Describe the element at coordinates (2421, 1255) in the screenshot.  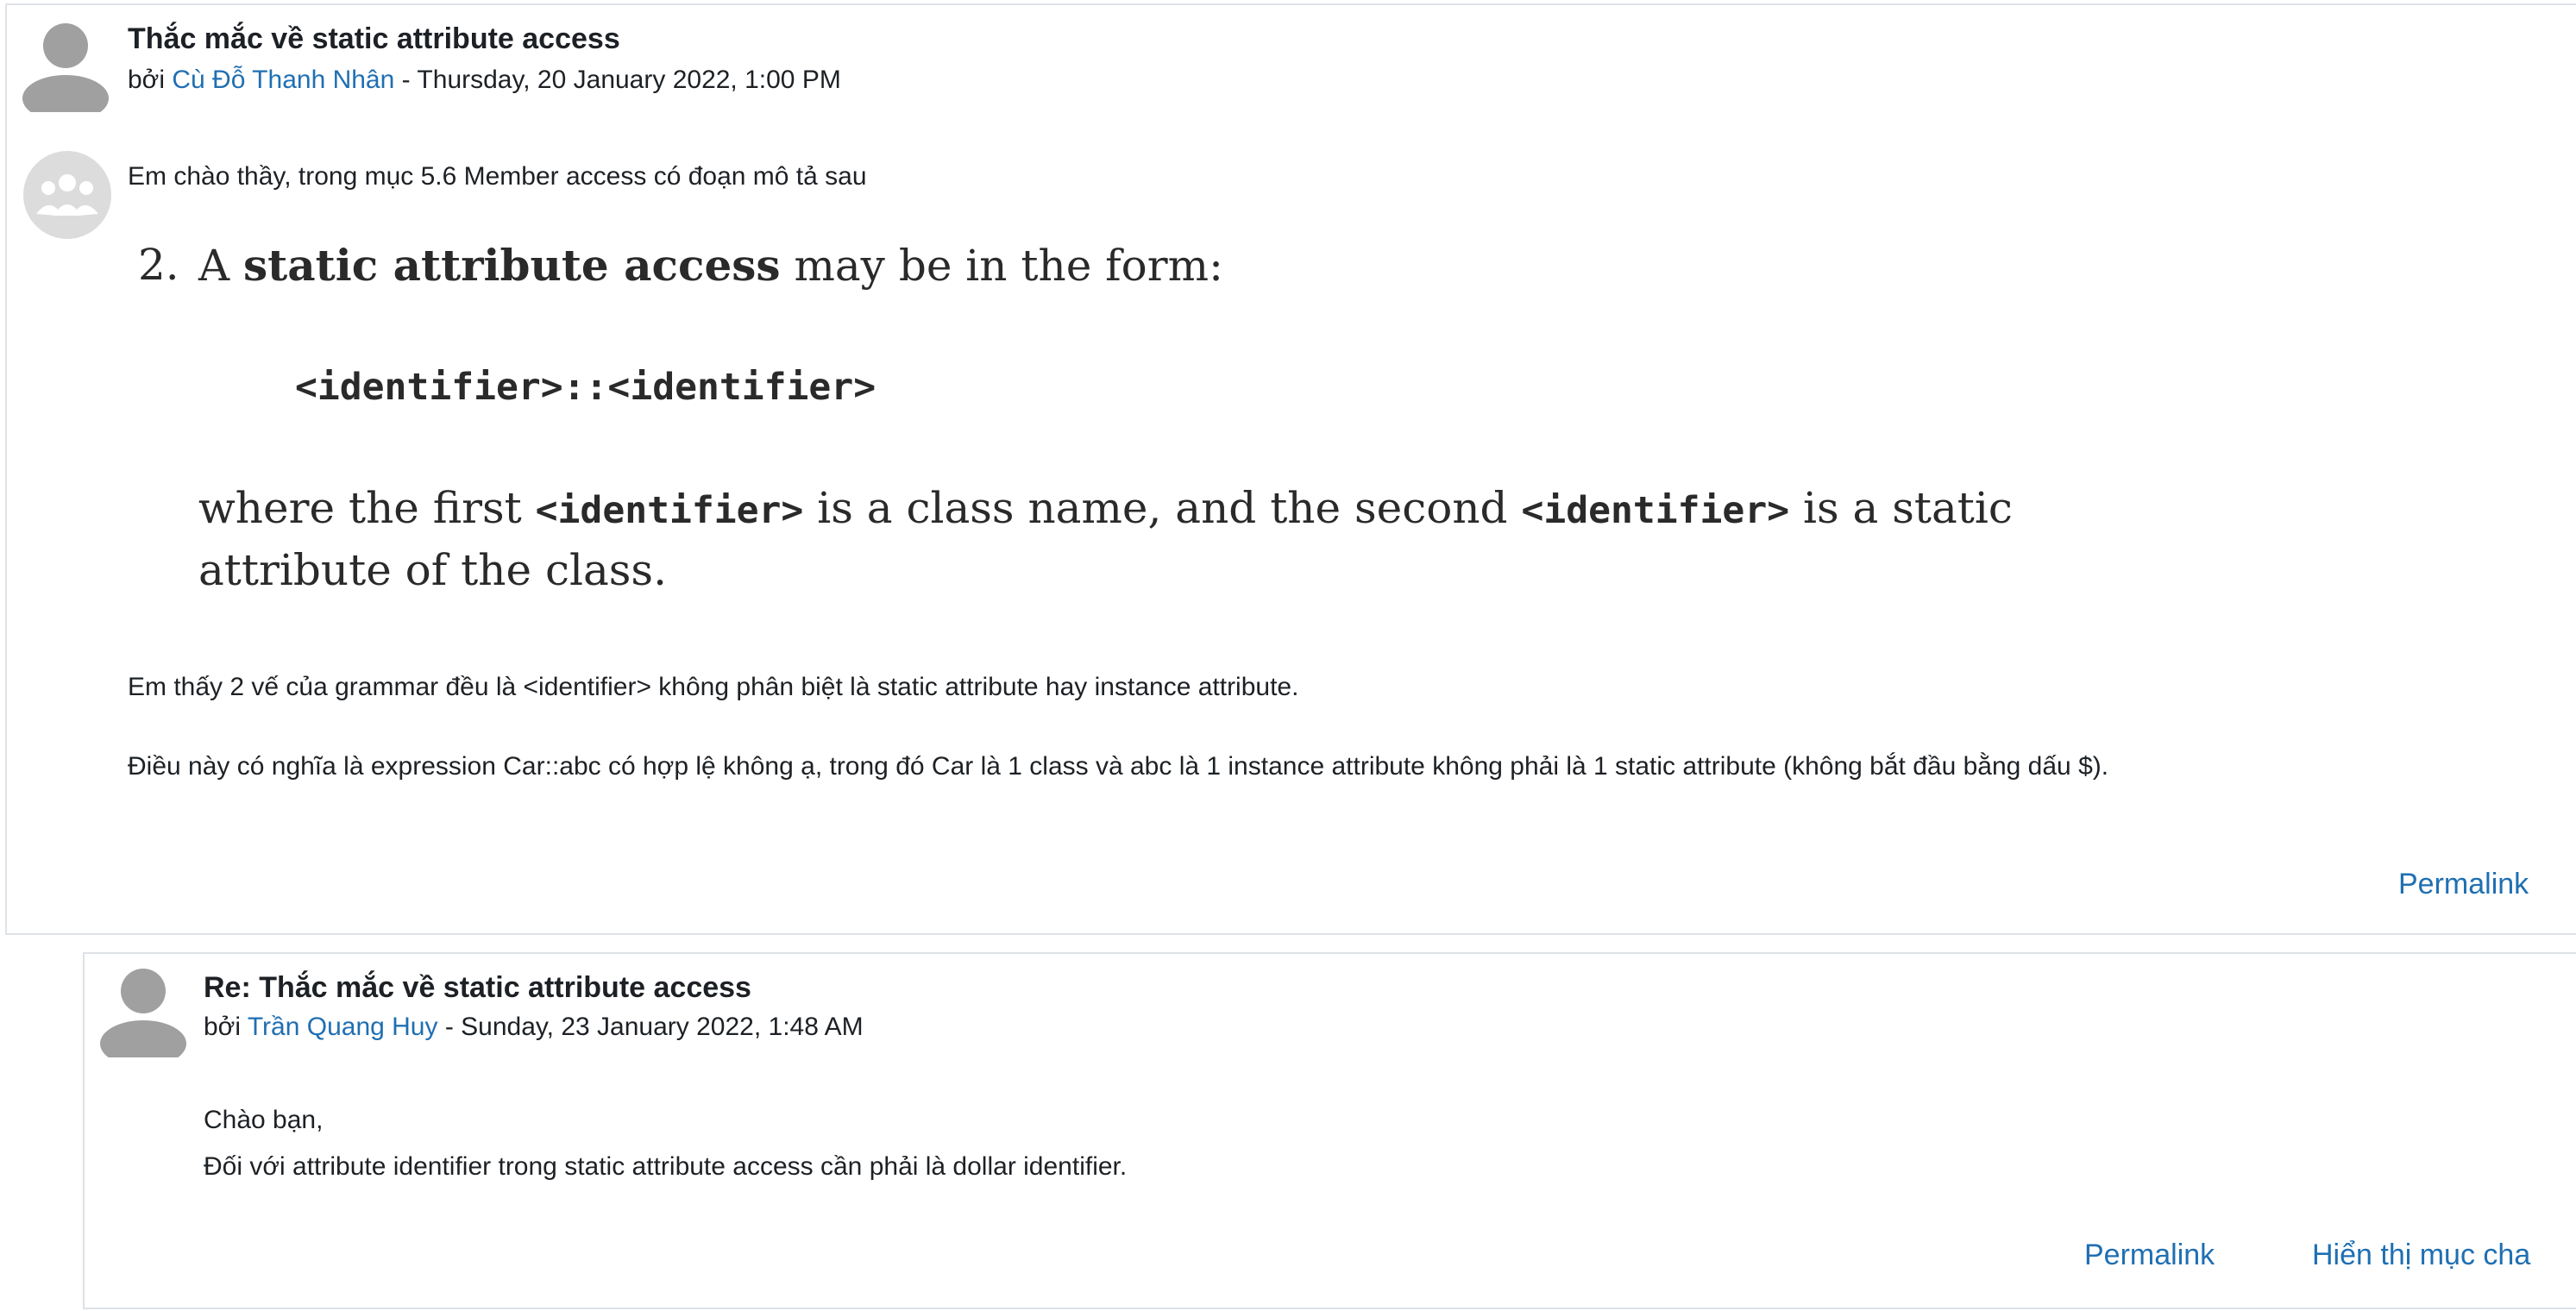
I see `show-parent-link: Hiển thị mục cha` at that location.